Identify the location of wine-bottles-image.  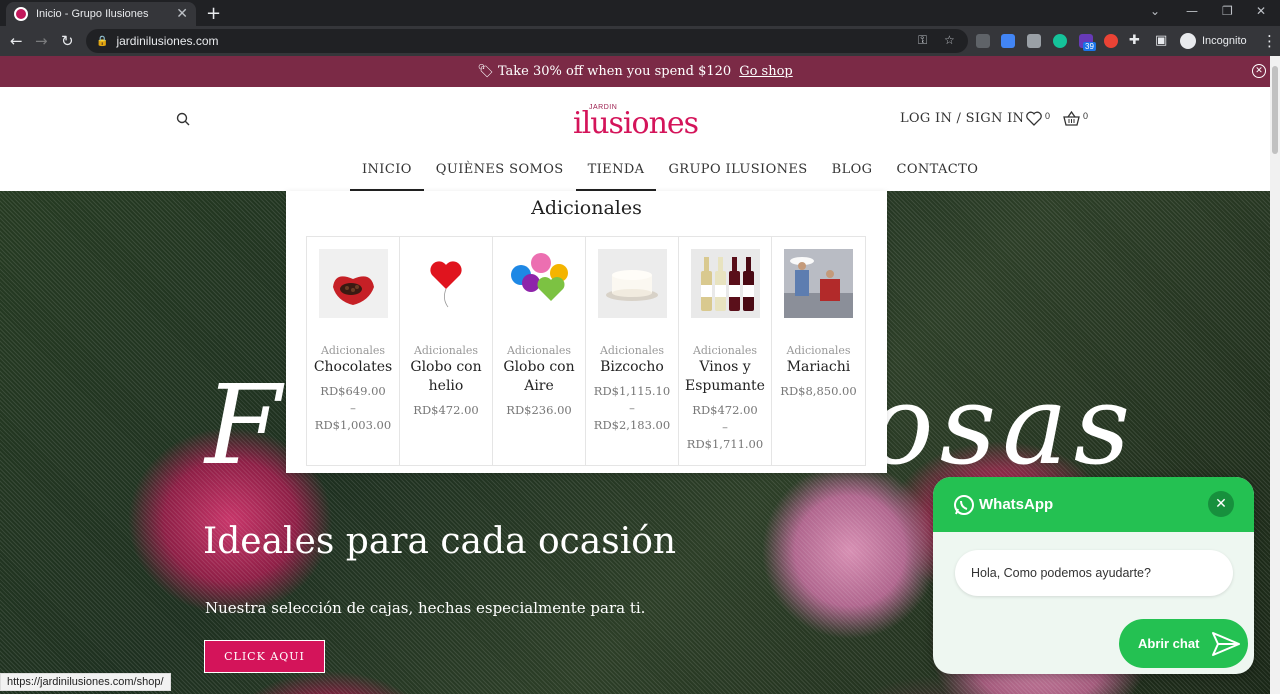
(725, 283).